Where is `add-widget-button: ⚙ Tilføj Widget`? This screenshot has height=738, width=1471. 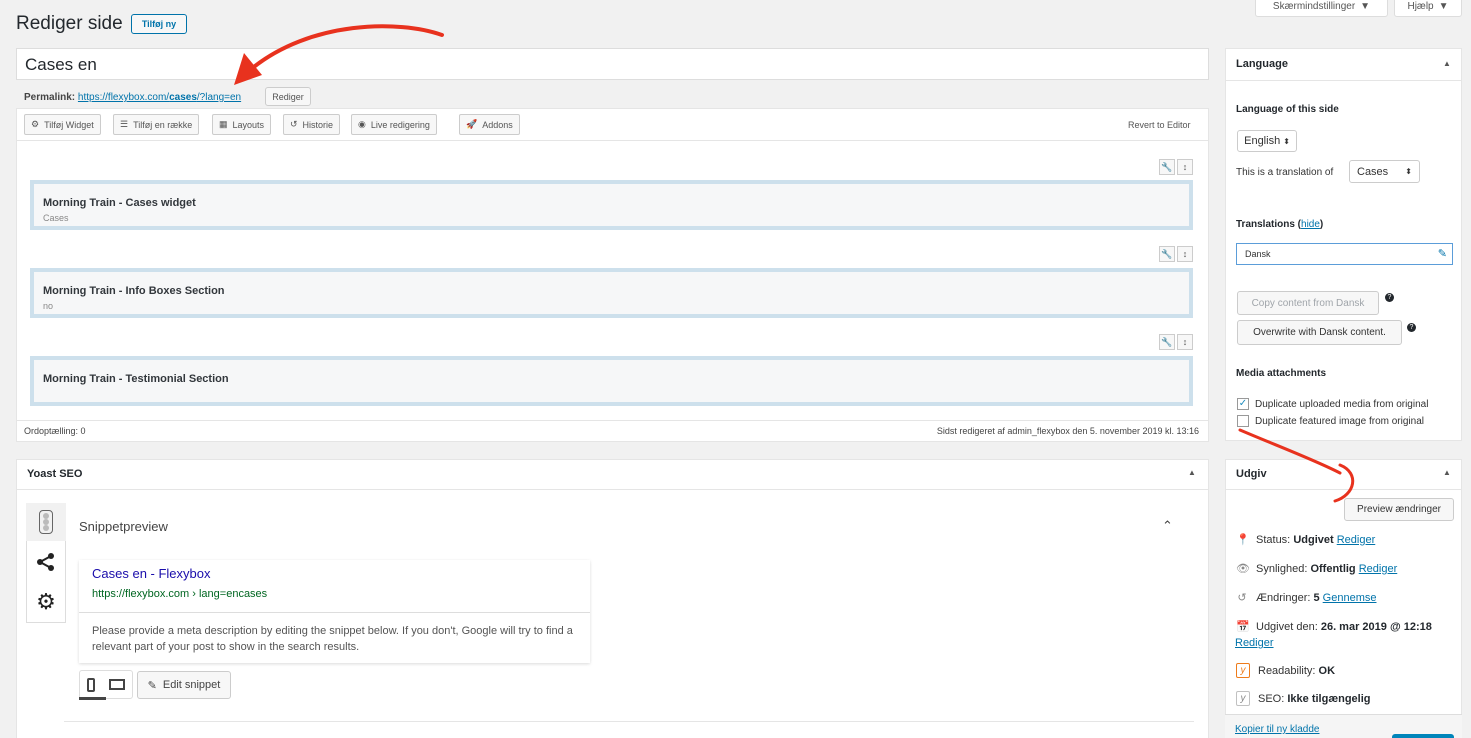 add-widget-button: ⚙ Tilføj Widget is located at coordinates (62, 124).